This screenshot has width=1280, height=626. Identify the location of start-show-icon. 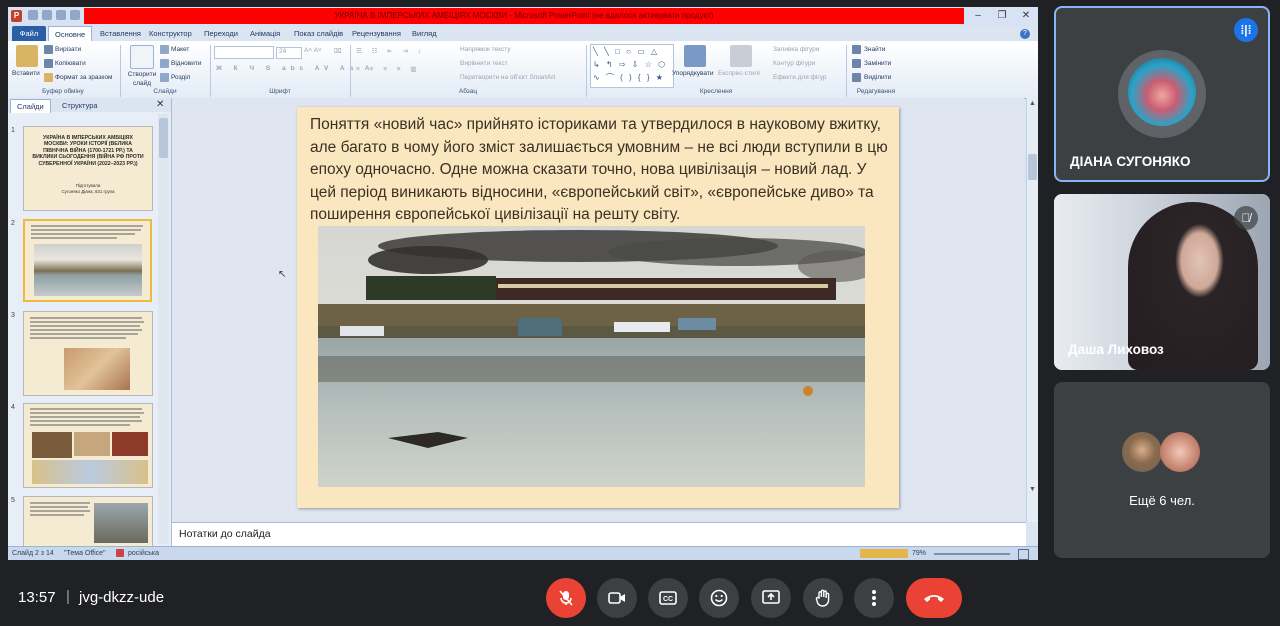
(75, 15).